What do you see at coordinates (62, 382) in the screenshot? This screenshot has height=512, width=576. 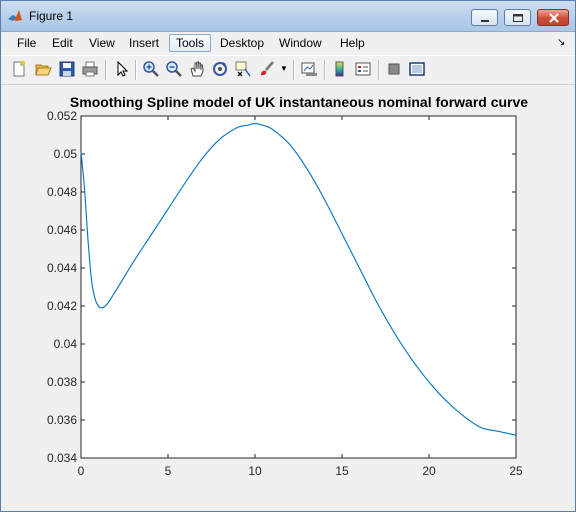 I see `y-tick-label: 0.038` at bounding box center [62, 382].